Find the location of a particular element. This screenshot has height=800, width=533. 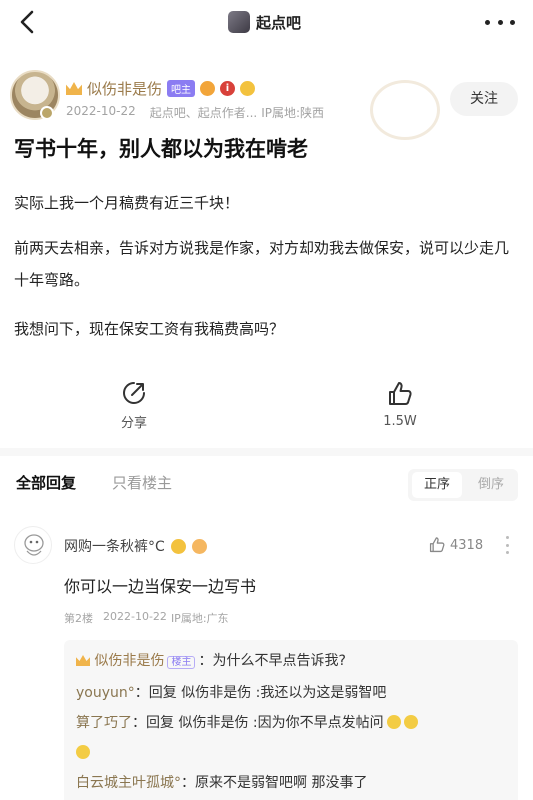

comment-like-count: 4318 is located at coordinates (467, 545).